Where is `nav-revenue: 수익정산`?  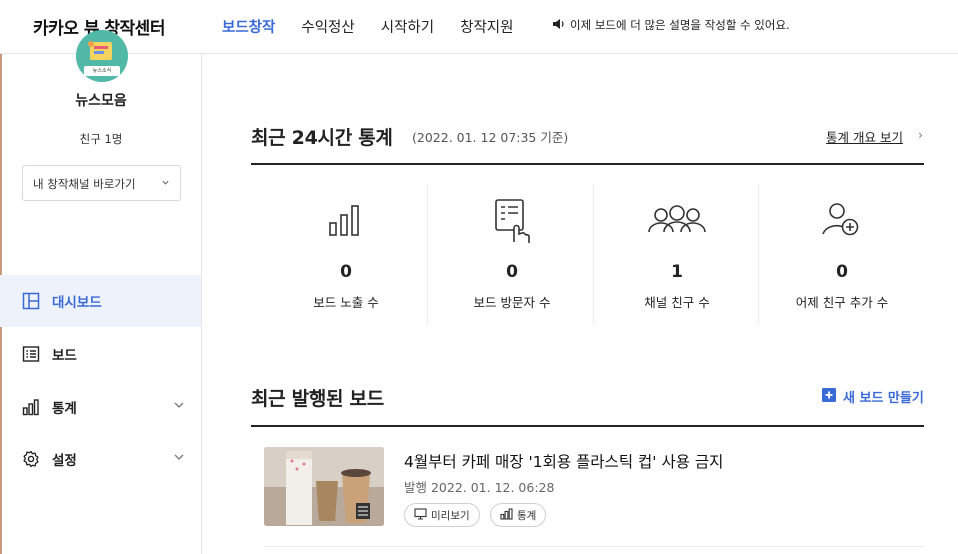
nav-revenue: 수익정산 is located at coordinates (327, 26).